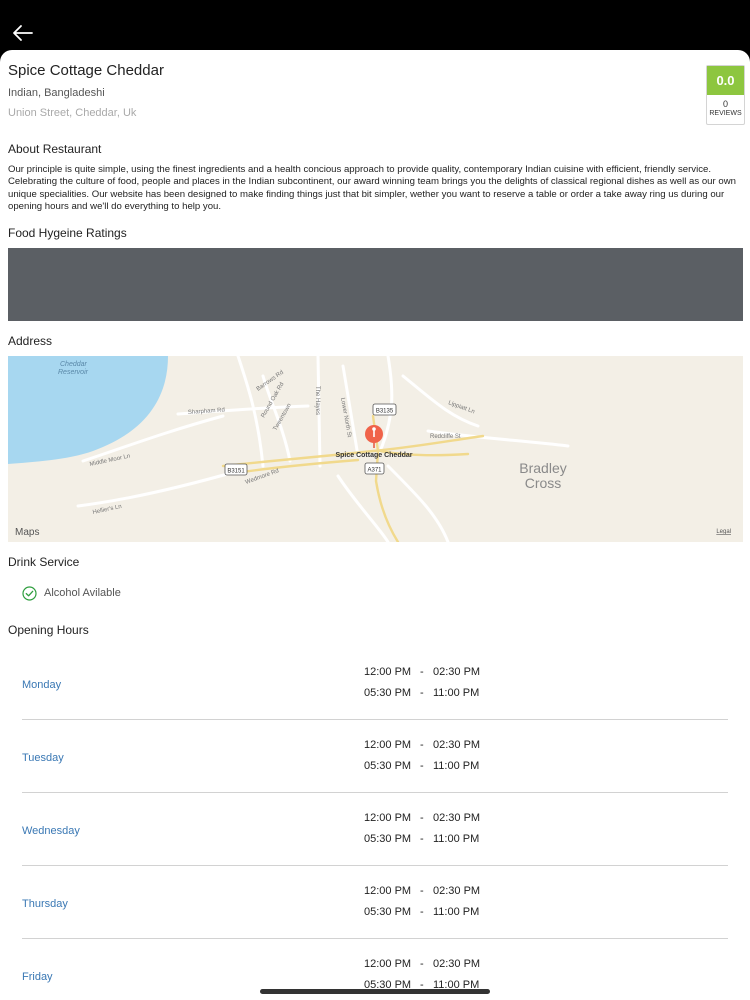 This screenshot has width=750, height=1000. What do you see at coordinates (375, 26) in the screenshot?
I see `top-bar` at bounding box center [375, 26].